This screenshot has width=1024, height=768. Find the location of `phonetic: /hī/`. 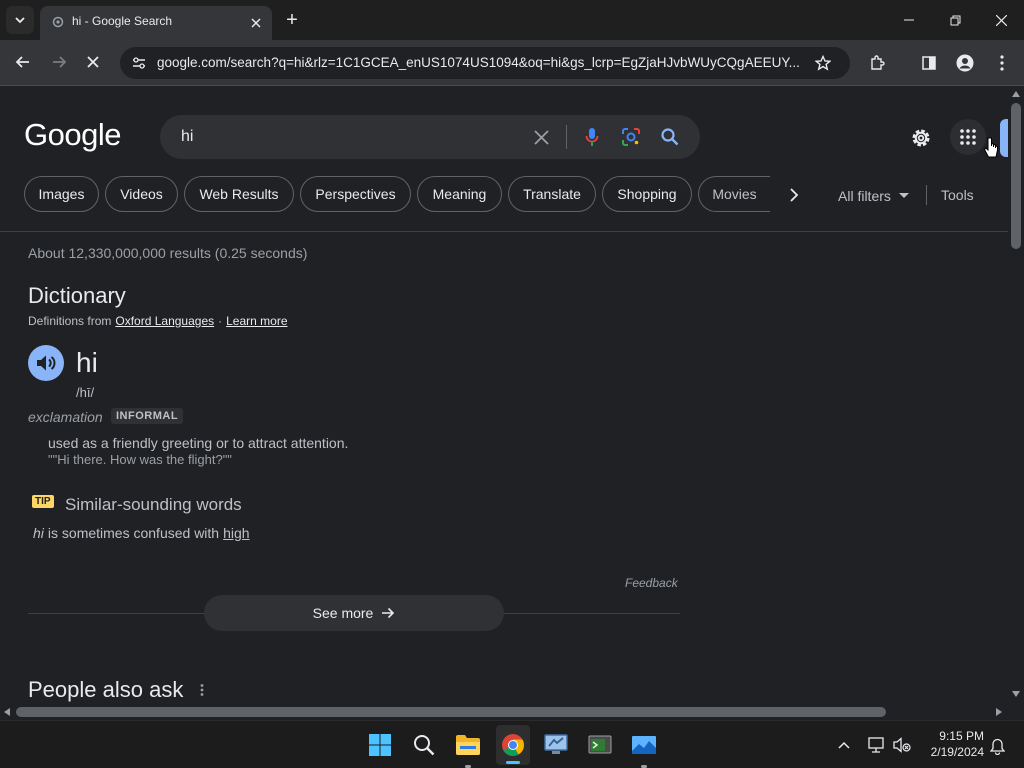

phonetic: /hī/ is located at coordinates (85, 392).